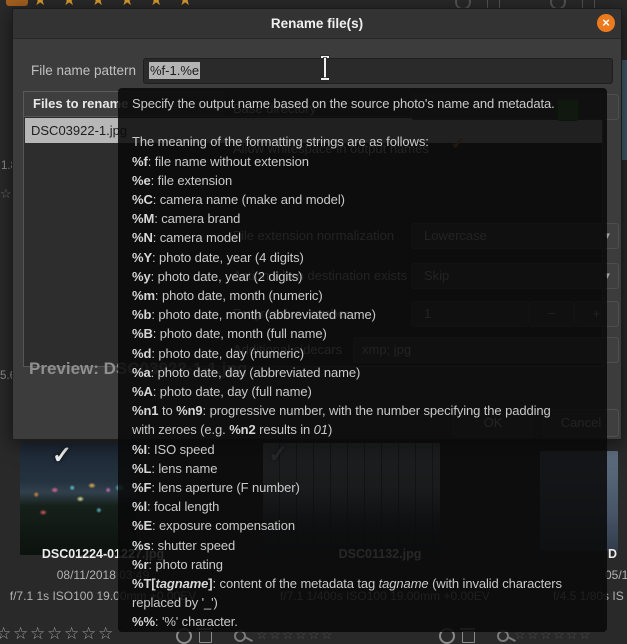 The width and height of the screenshot is (627, 644). I want to click on tooltip-line: %s: shutter speed, so click(184, 545).